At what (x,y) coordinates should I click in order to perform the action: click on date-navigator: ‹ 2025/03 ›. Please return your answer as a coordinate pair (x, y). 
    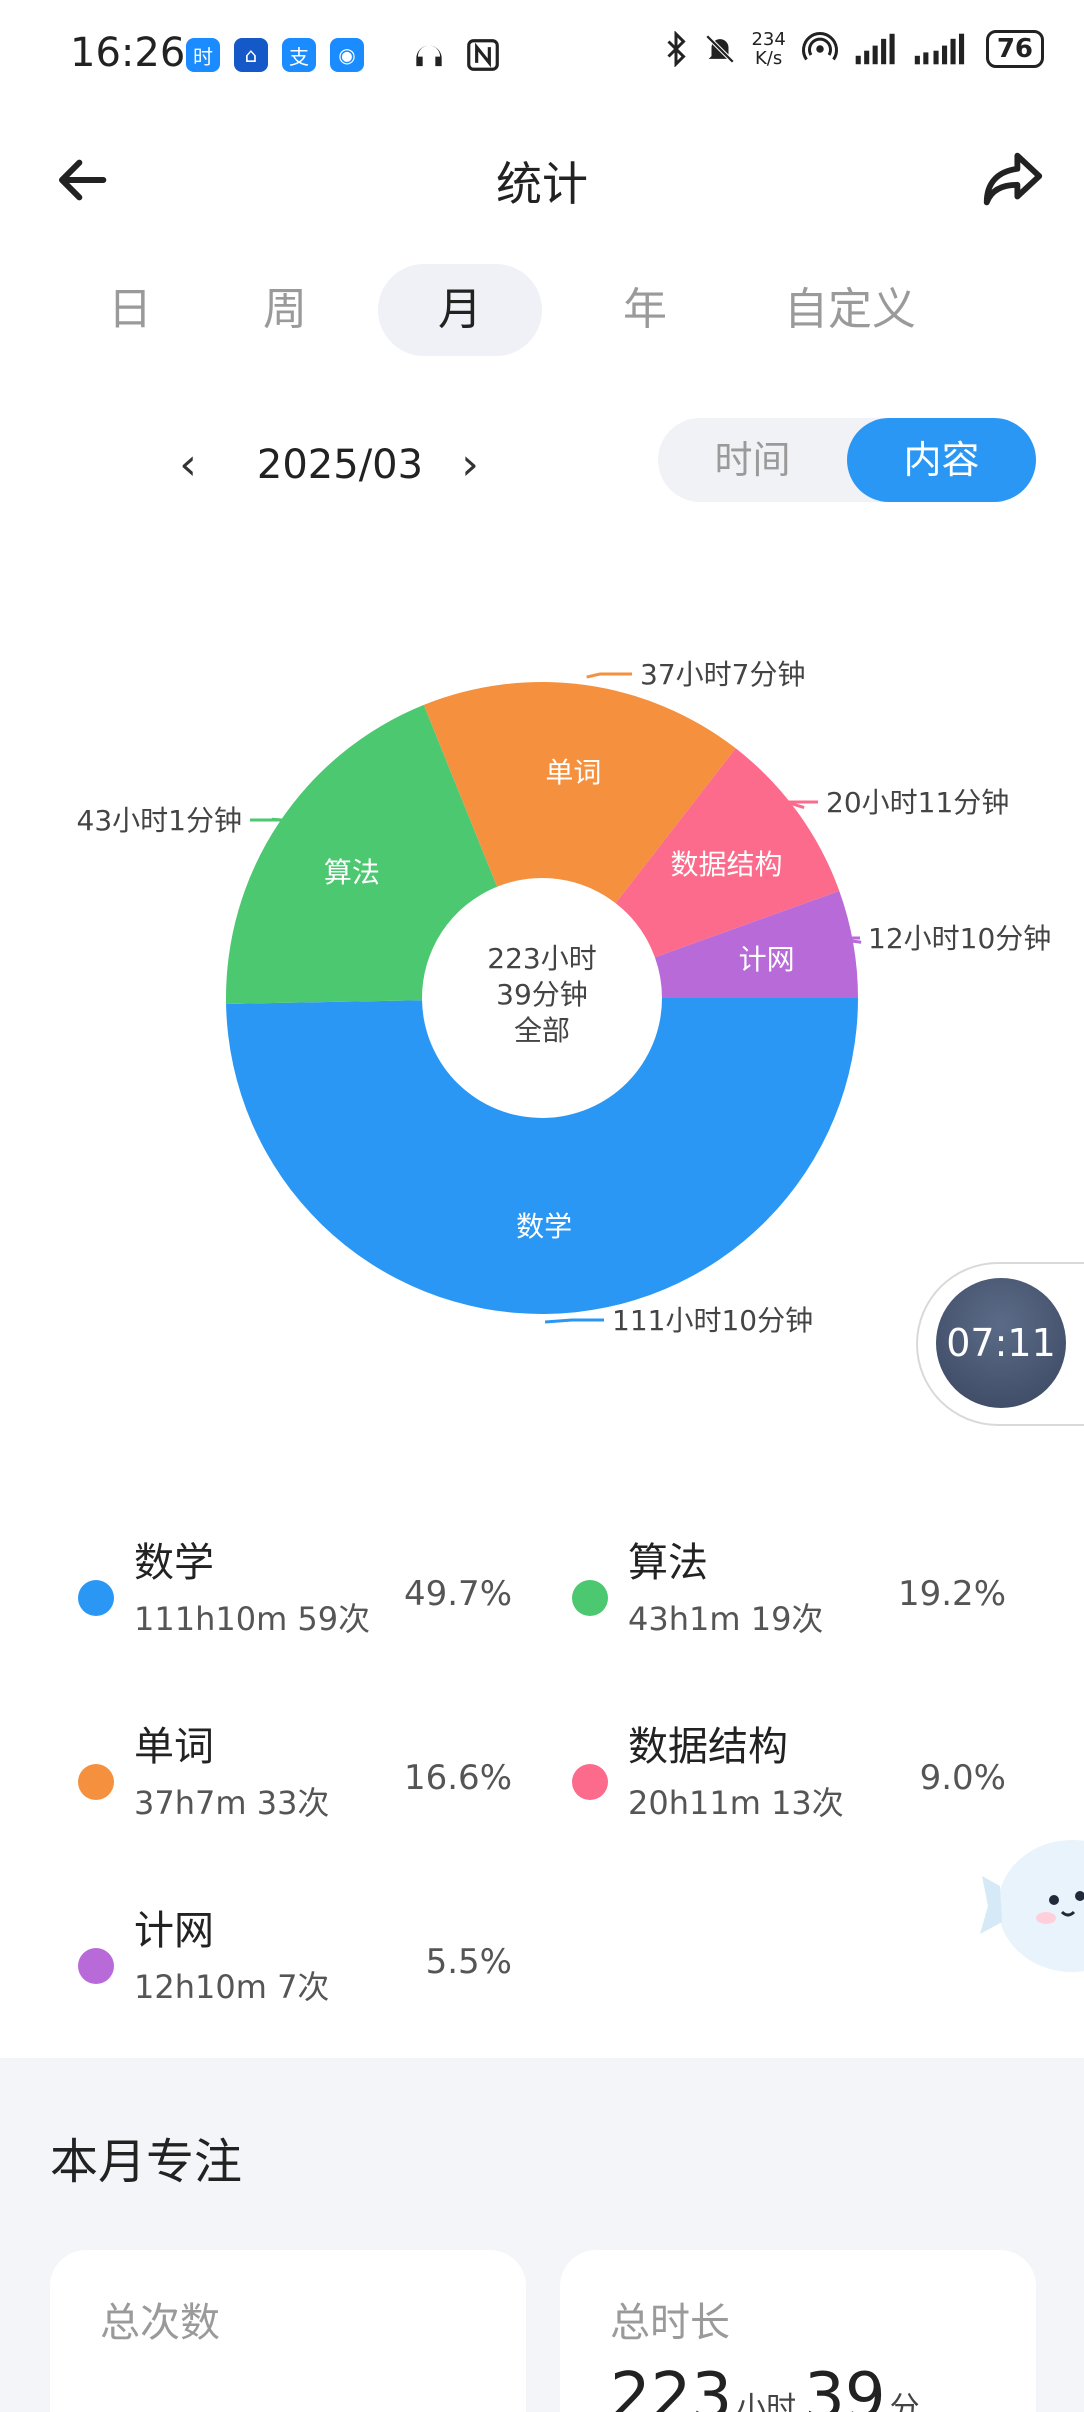
    Looking at the image, I should click on (330, 465).